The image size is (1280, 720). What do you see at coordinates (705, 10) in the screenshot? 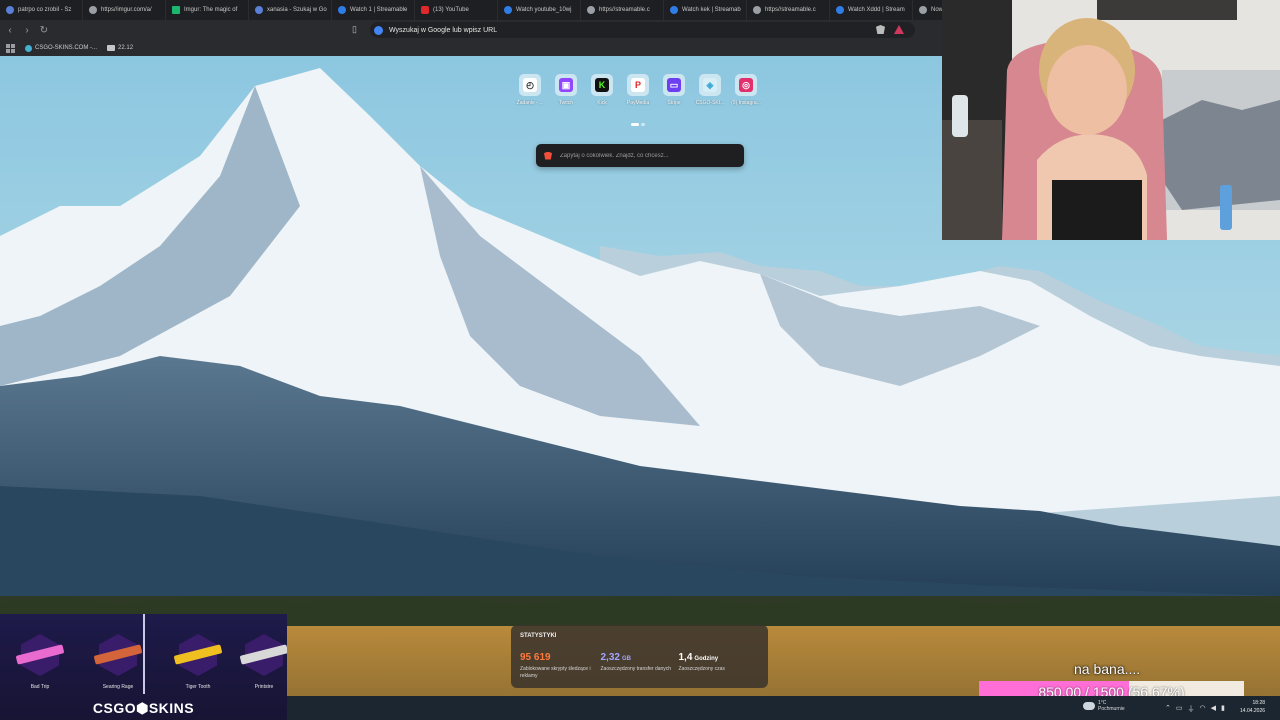
I see `browser-tab: Watch kek | Streamab` at bounding box center [705, 10].